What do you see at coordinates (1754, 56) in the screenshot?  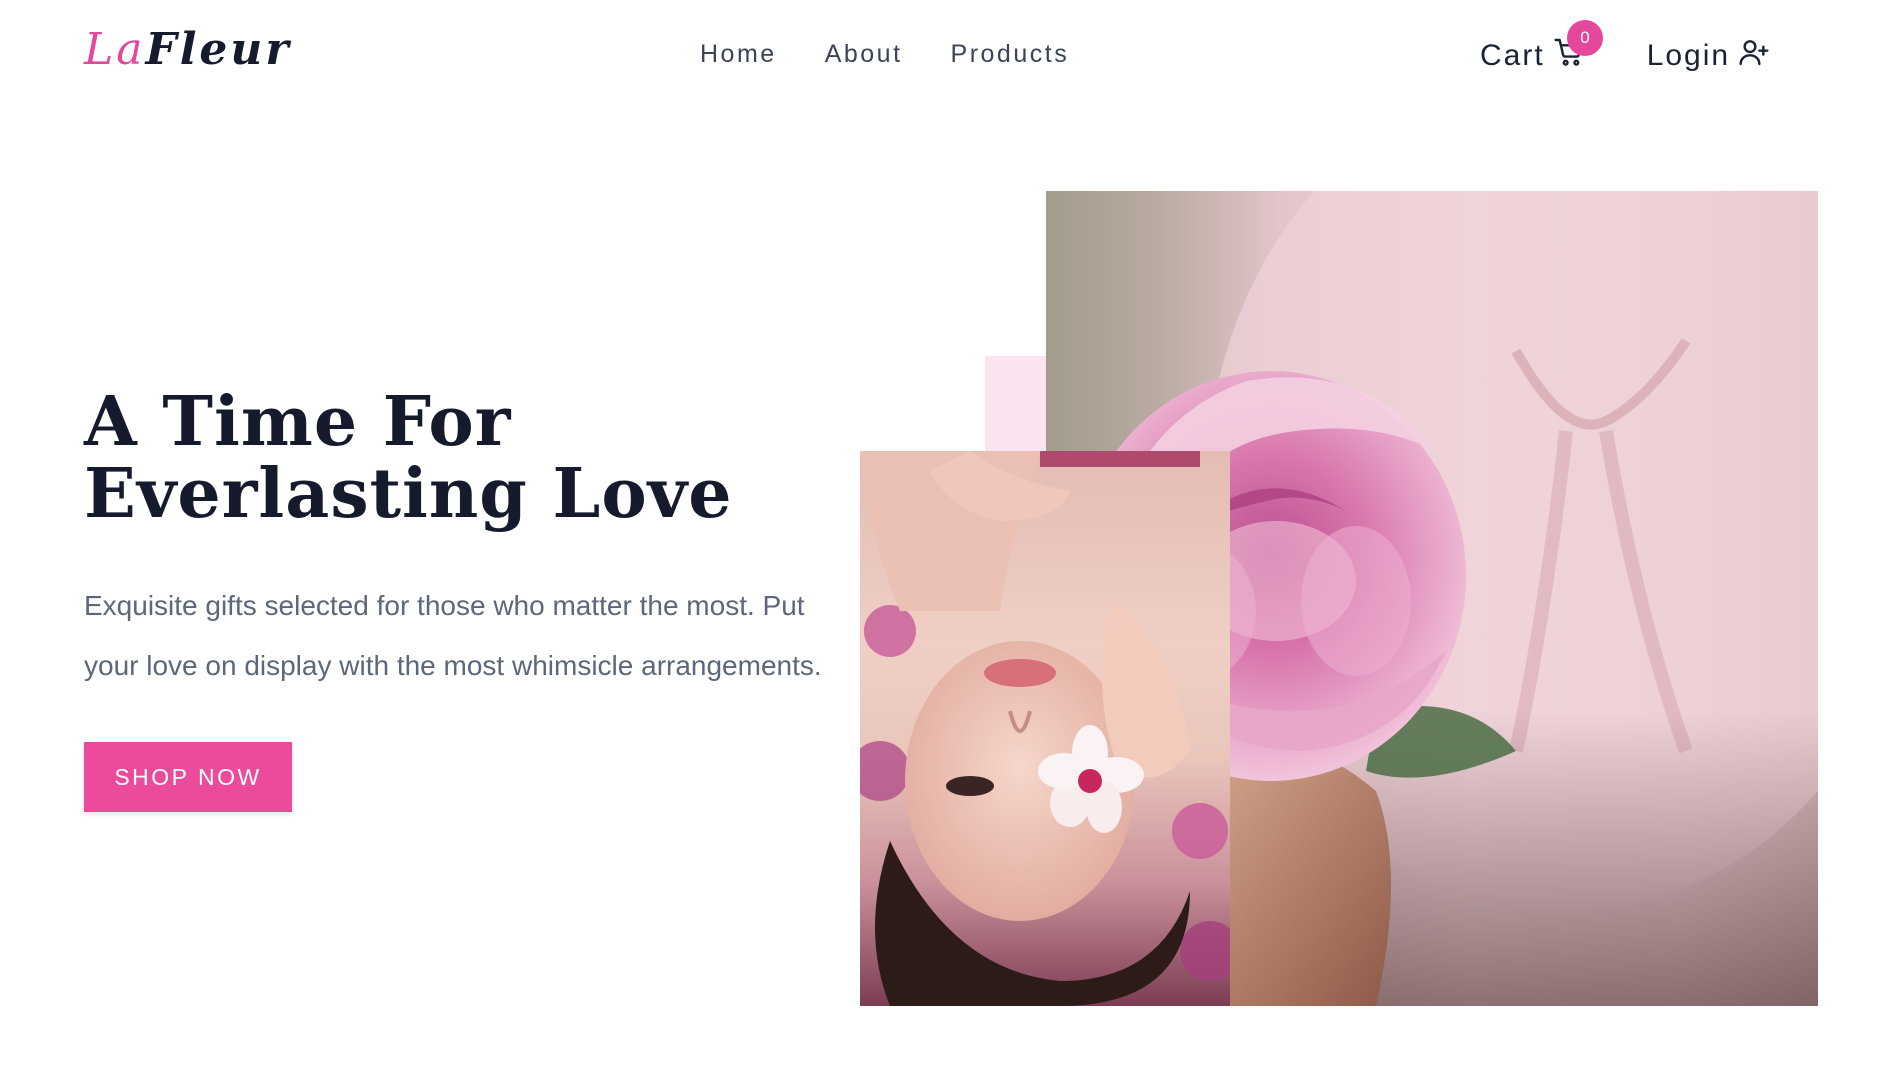 I see `user-plus-icon` at bounding box center [1754, 56].